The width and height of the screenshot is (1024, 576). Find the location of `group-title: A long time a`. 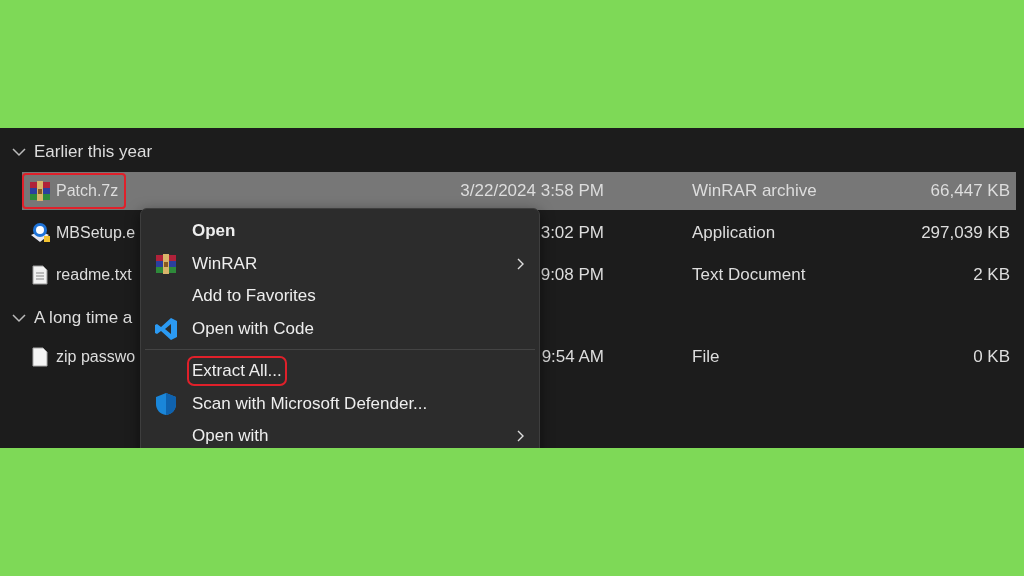

group-title: A long time a is located at coordinates (83, 318).